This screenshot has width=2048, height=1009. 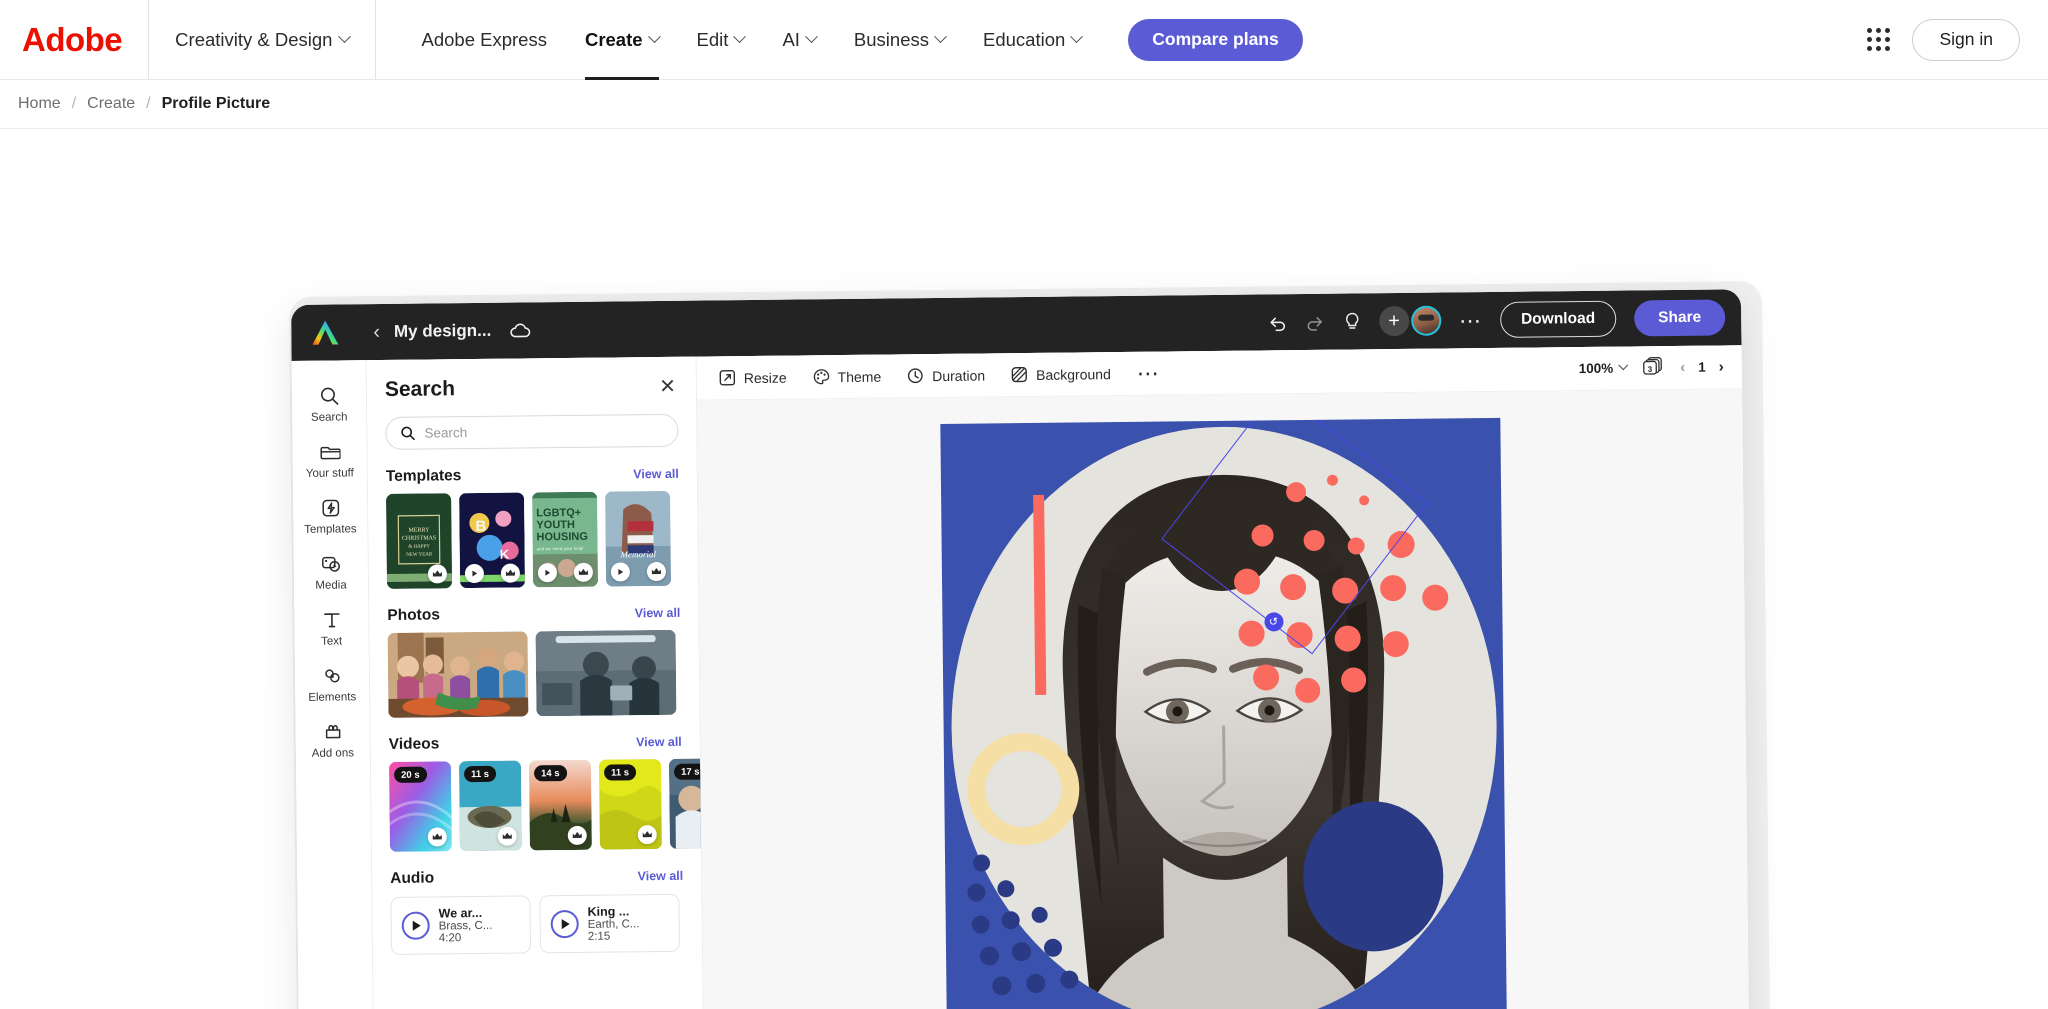 I want to click on panel-title: Search, so click(x=420, y=389).